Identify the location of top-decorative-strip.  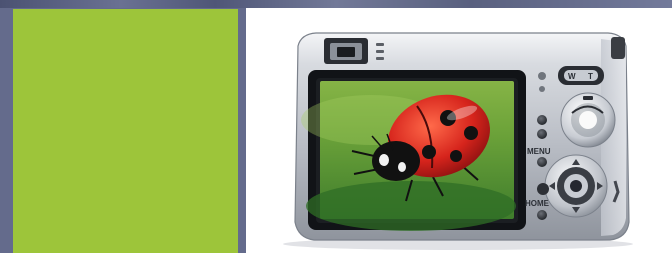
(336, 4).